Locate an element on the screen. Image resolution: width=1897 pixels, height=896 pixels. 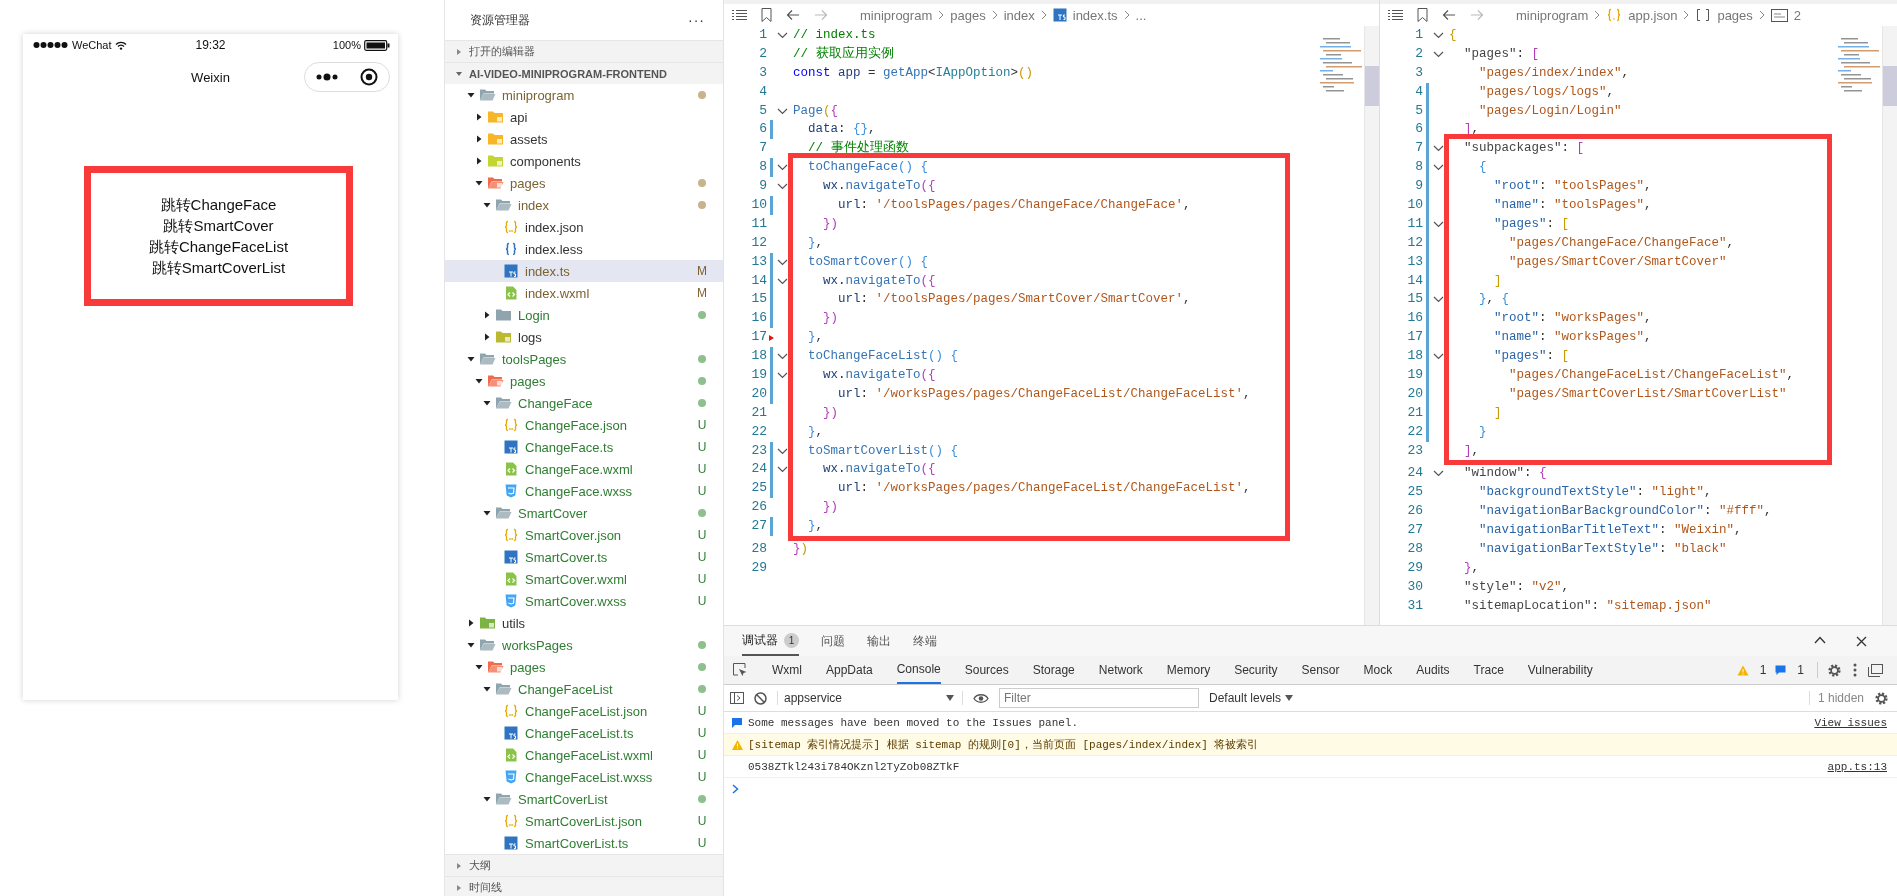
devtools-tab: Network is located at coordinates (1120, 670).